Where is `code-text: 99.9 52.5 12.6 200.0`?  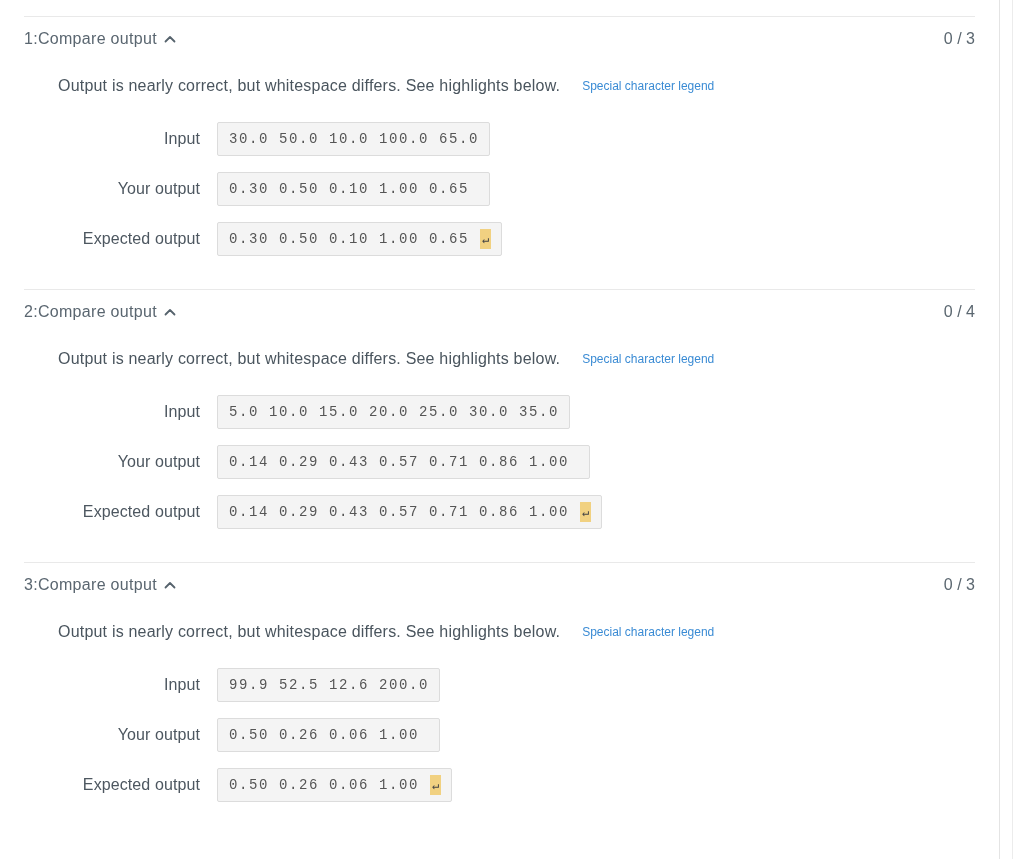
code-text: 99.9 52.5 12.6 200.0 is located at coordinates (329, 685).